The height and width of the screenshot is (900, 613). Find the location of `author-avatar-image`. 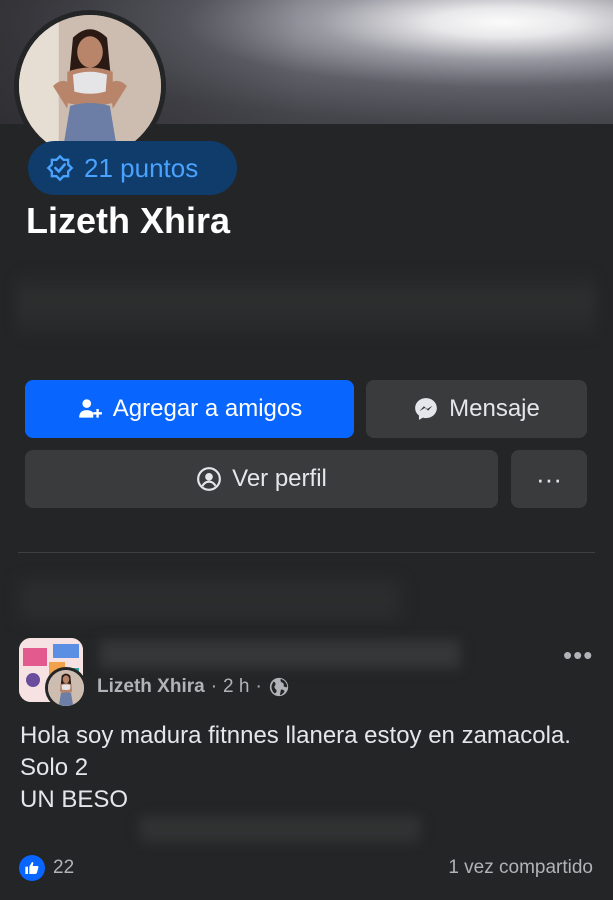

author-avatar-image is located at coordinates (66, 688).